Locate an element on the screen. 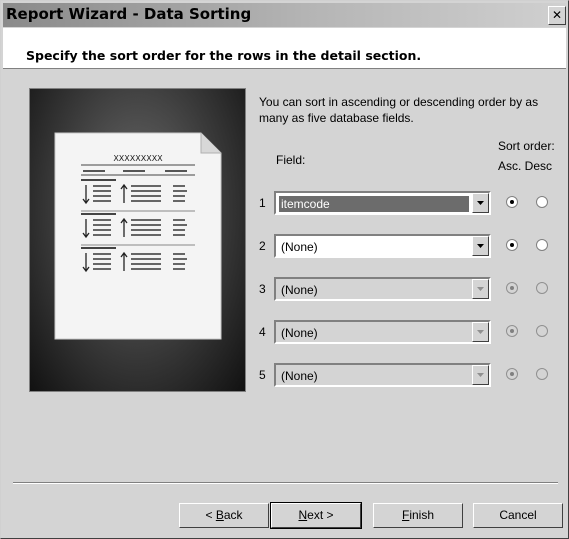 This screenshot has width=569, height=539. row-number: 5 is located at coordinates (262, 375).